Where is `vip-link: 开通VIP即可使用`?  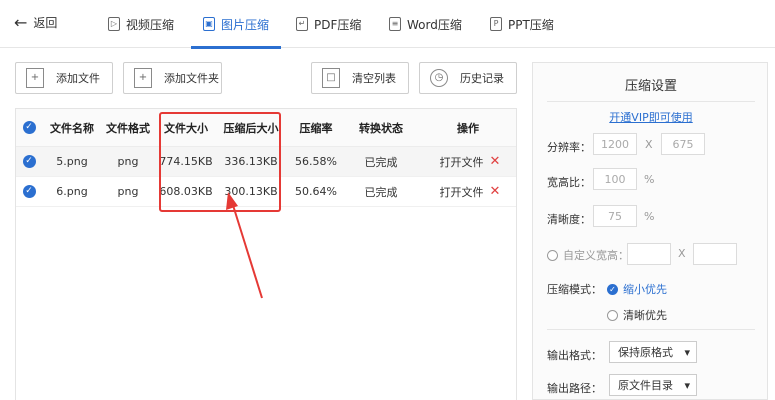 vip-link: 开通VIP即可使用 is located at coordinates (651, 117).